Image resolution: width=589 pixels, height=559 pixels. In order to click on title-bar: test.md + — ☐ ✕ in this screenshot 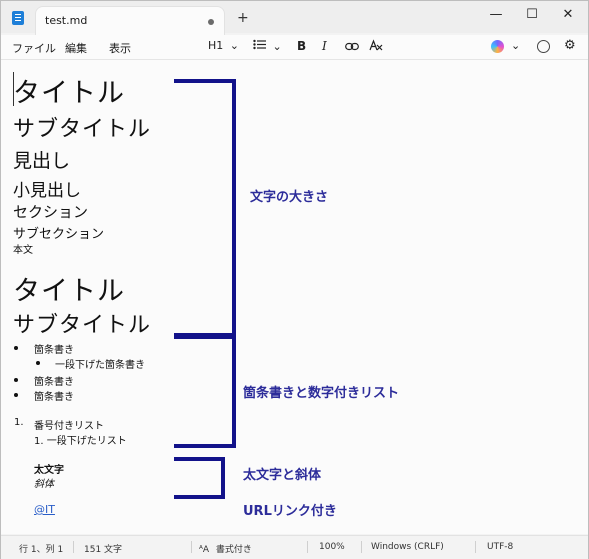, I will do `click(294, 18)`.